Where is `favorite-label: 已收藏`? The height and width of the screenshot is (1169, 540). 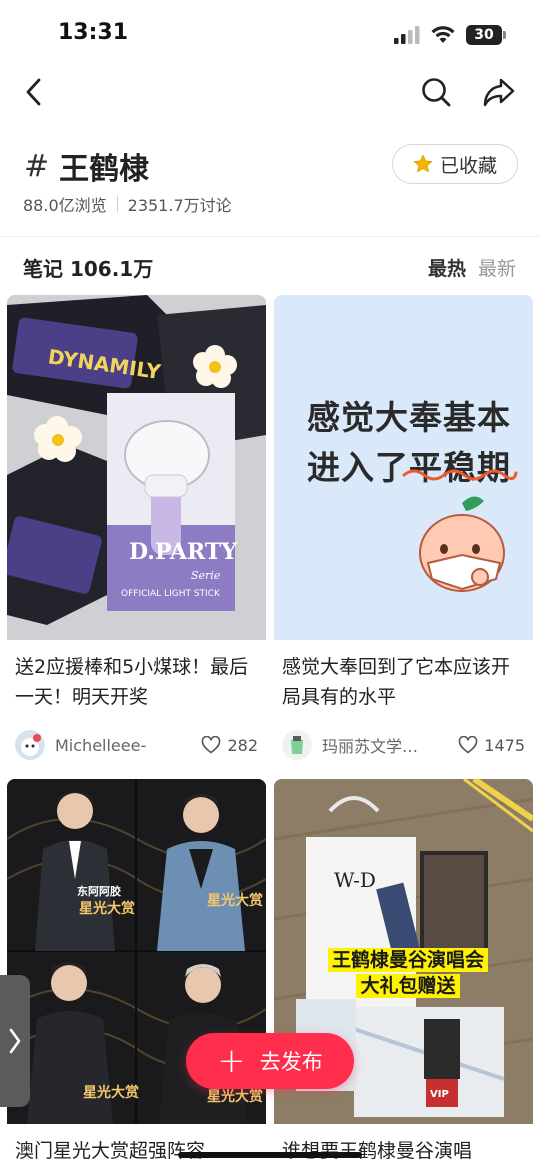 favorite-label: 已收藏 is located at coordinates (468, 165).